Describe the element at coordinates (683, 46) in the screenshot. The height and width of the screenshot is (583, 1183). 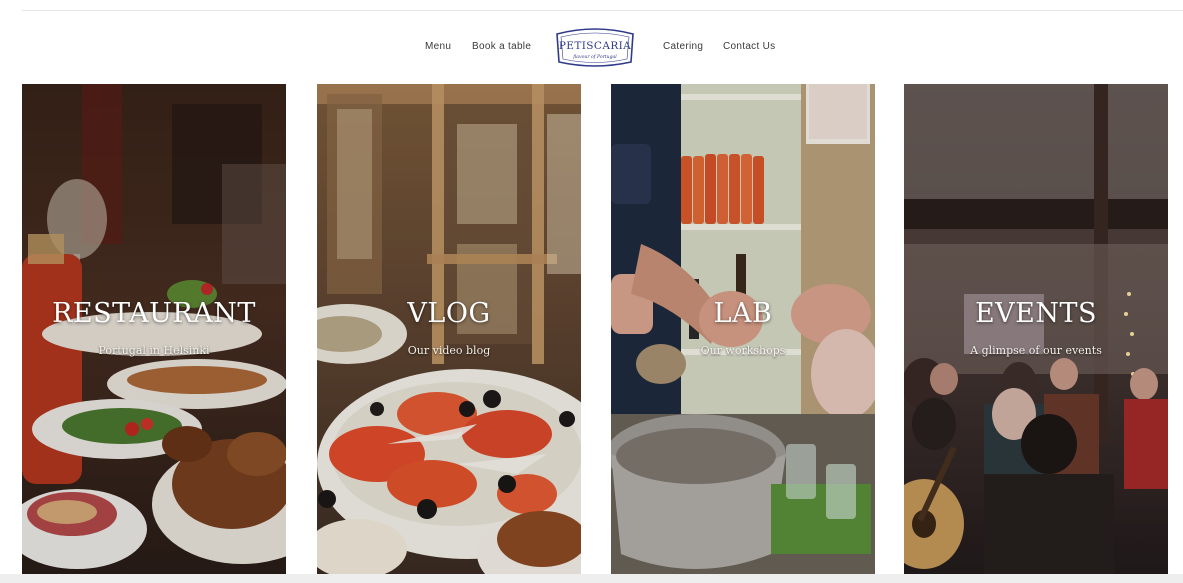
I see `nav-link-catering: Catering` at that location.